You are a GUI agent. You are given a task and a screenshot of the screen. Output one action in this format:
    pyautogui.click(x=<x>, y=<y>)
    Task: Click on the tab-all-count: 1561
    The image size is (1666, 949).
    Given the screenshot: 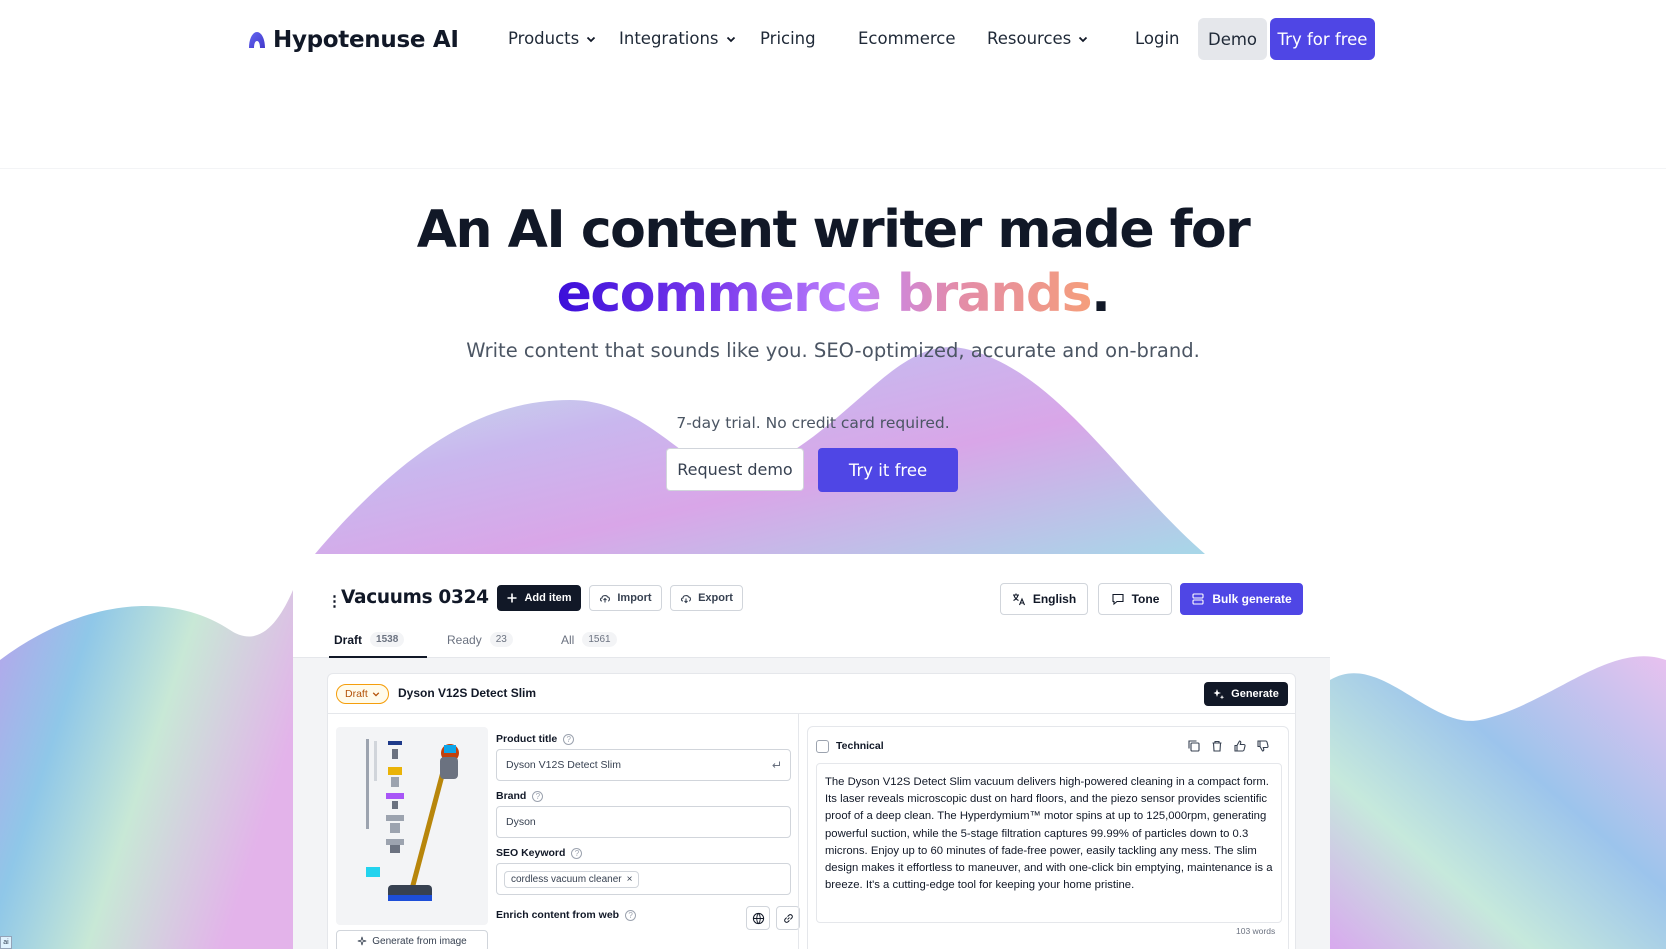 What is the action you would take?
    pyautogui.click(x=599, y=639)
    